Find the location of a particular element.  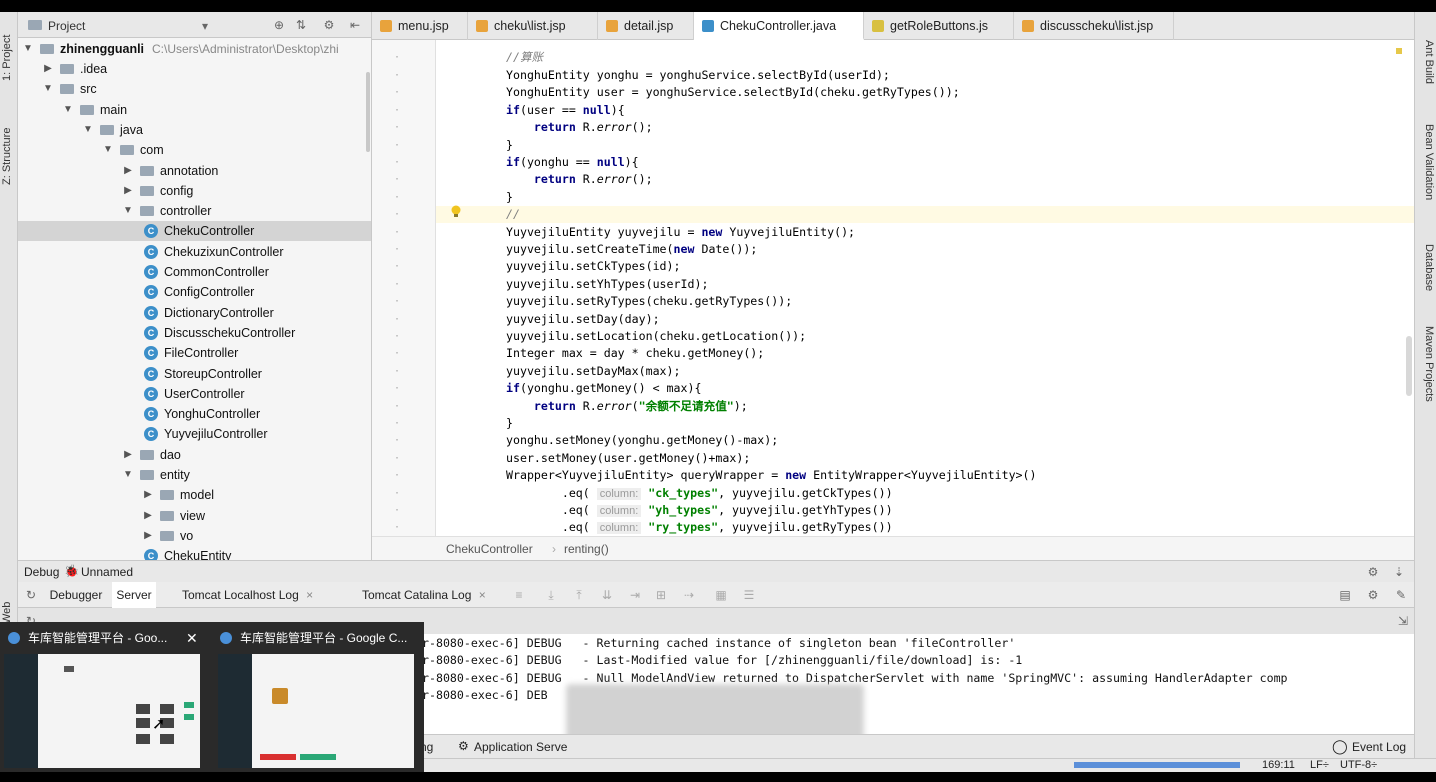

tree-item-class: C CommonController is located at coordinates (194, 272).